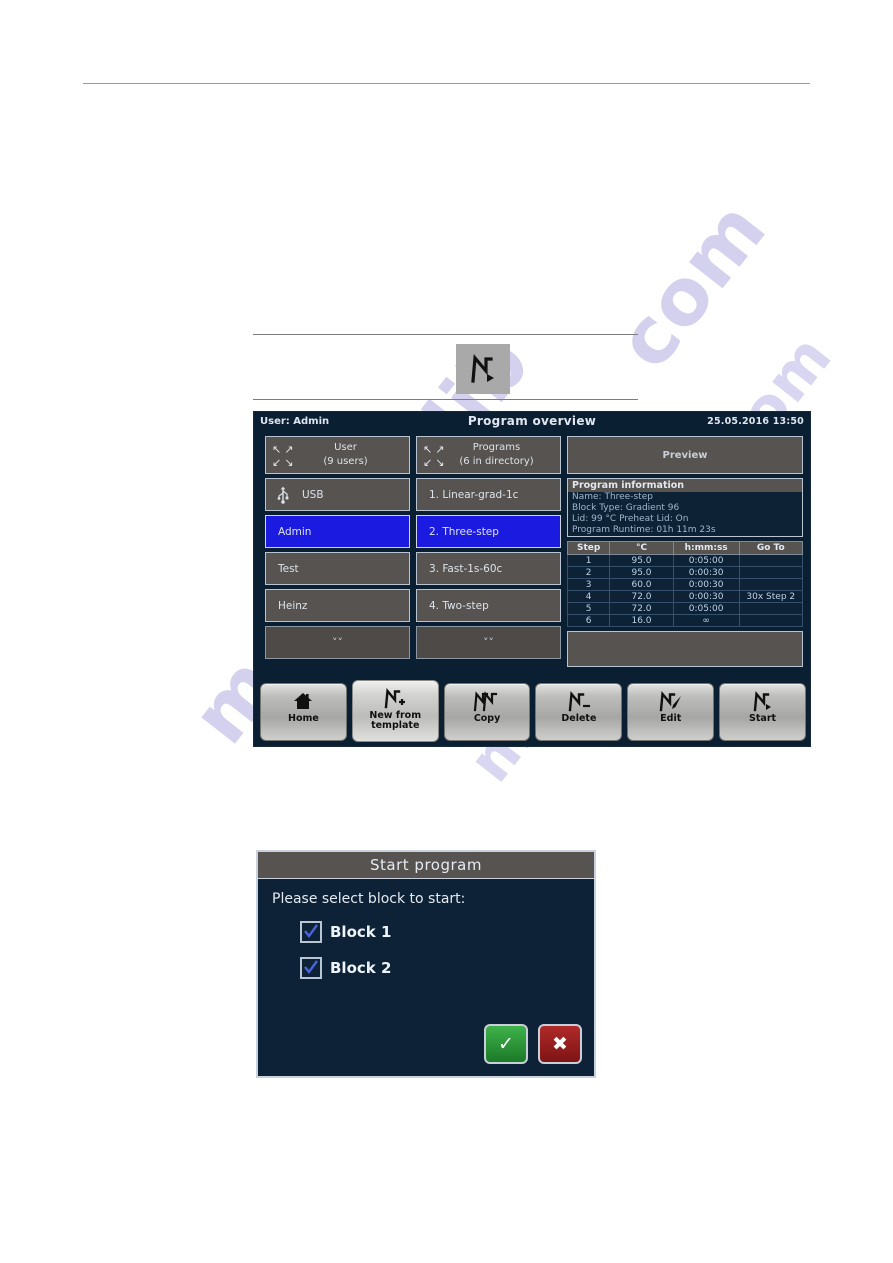  What do you see at coordinates (588, 608) in the screenshot?
I see `cell-step: 5` at bounding box center [588, 608].